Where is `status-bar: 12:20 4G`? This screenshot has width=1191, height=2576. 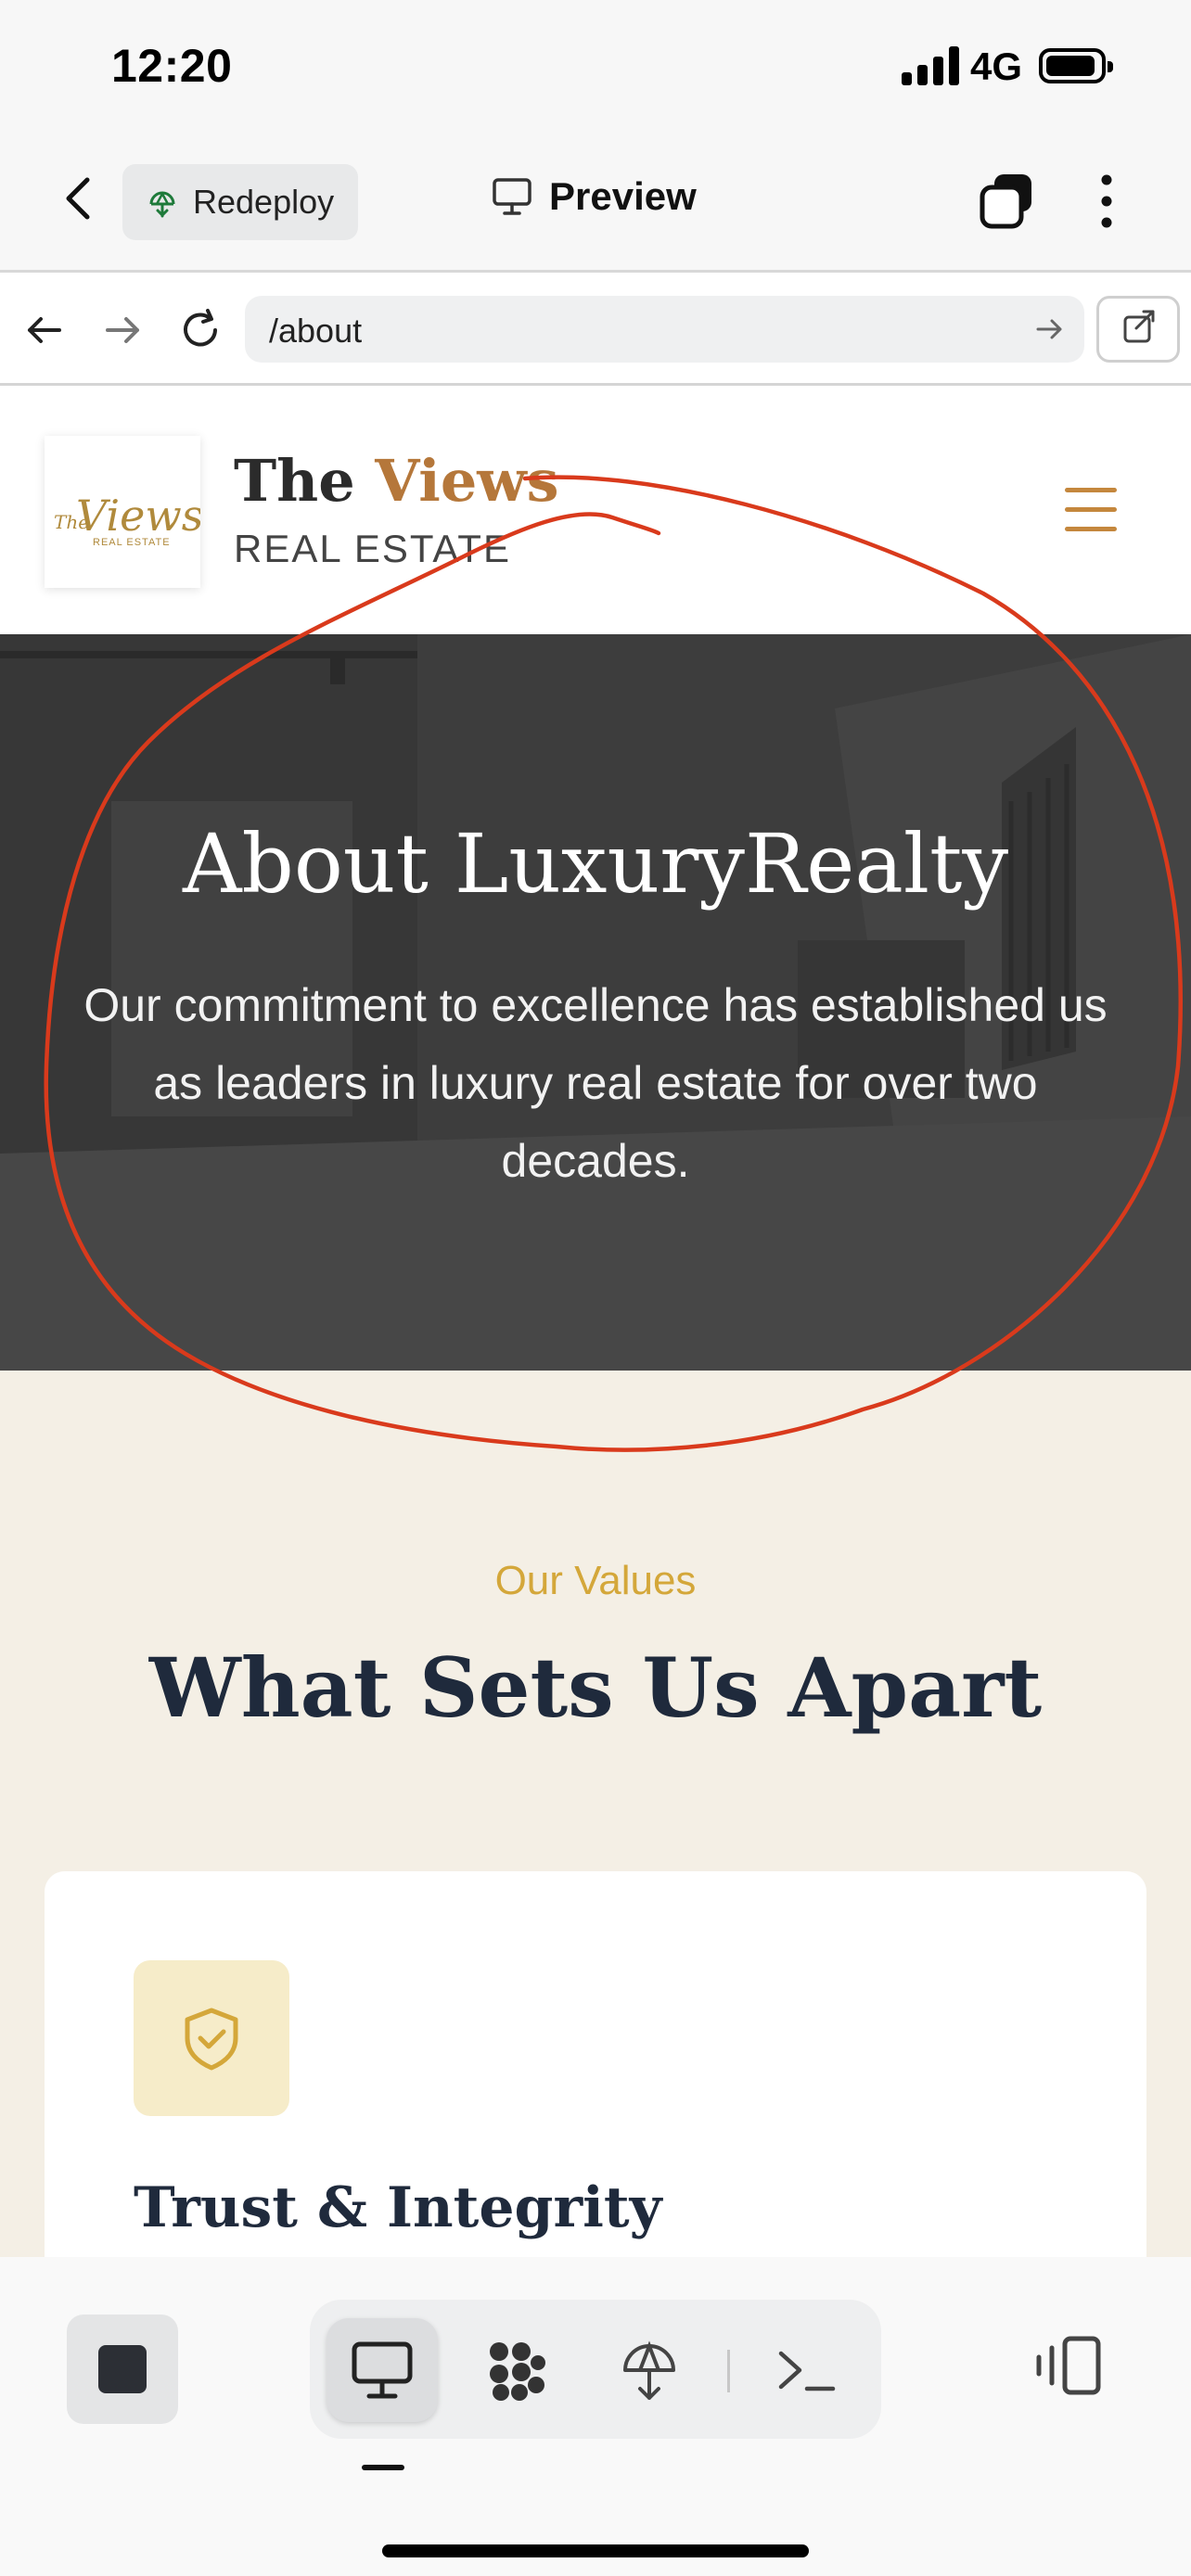 status-bar: 12:20 4G is located at coordinates (595, 65).